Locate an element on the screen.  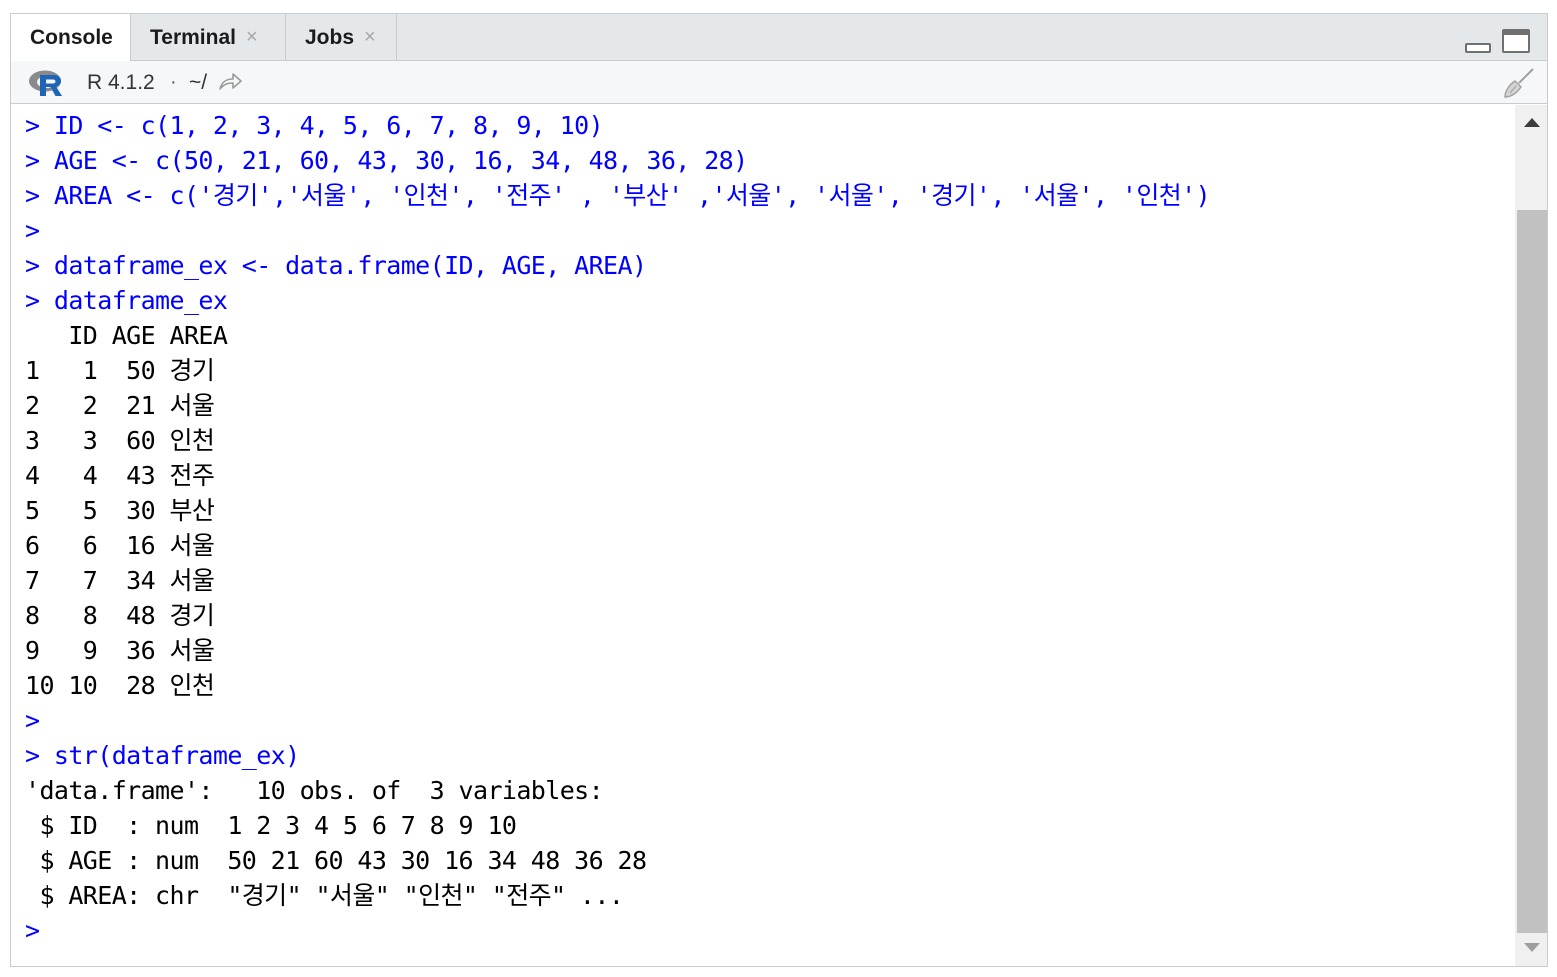
tab-terminal: Terminal × is located at coordinates (208, 37).